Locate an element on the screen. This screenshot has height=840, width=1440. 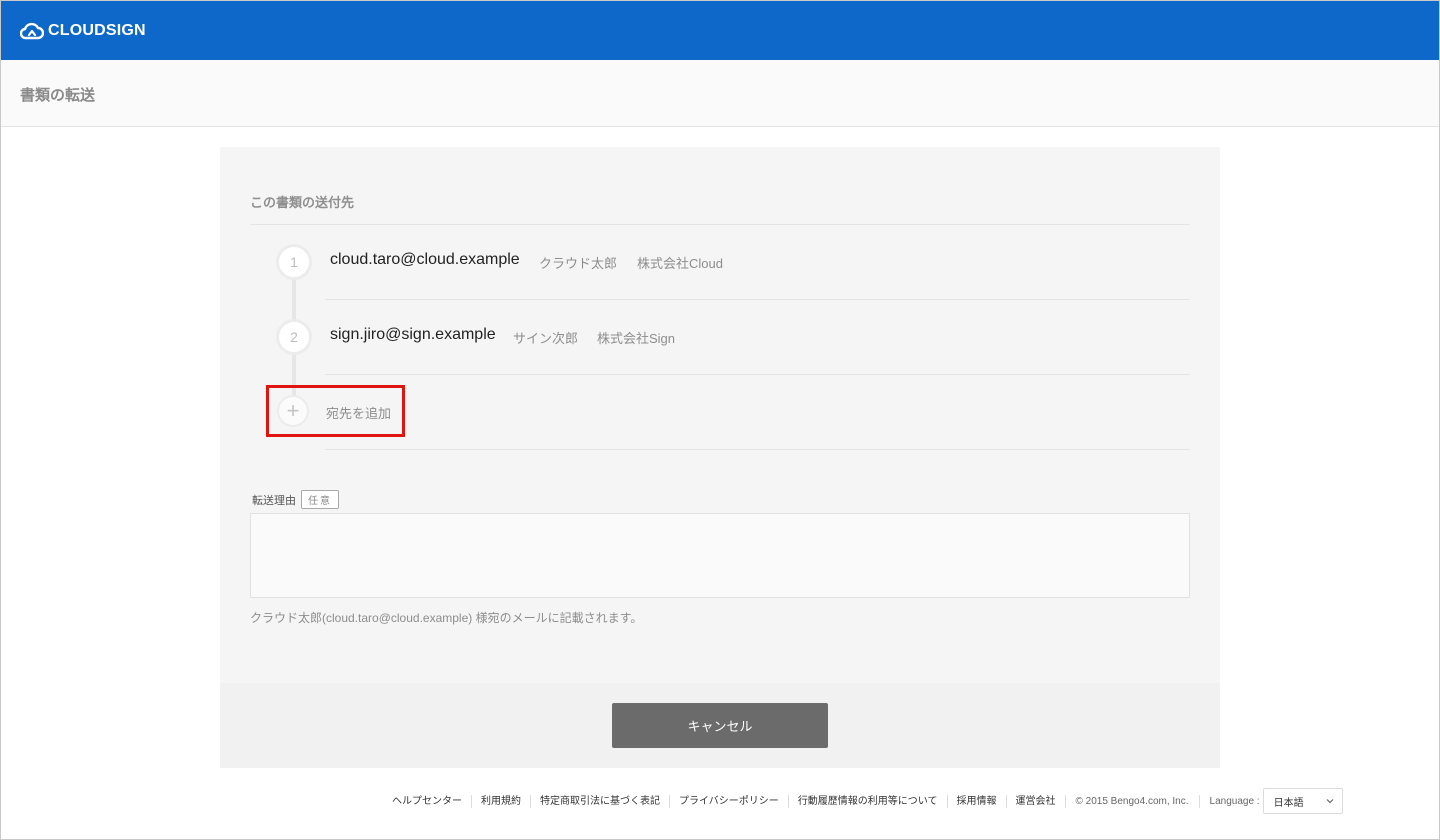
chevron-down-icon is located at coordinates (1330, 801).